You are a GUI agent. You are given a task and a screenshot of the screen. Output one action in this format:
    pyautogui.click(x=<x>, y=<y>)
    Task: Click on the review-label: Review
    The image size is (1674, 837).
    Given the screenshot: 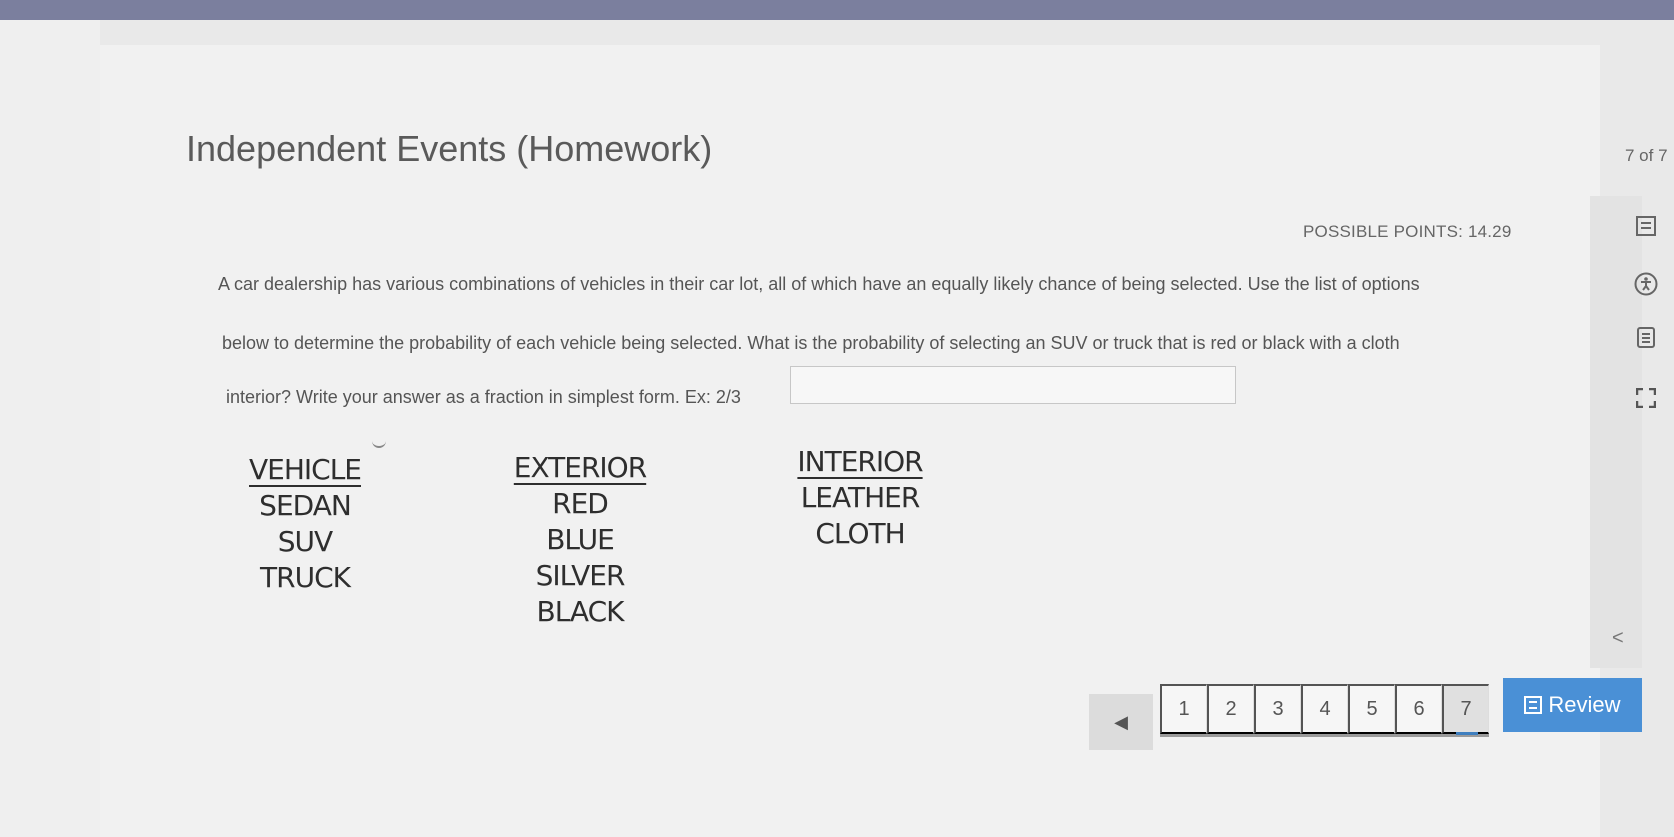 What is the action you would take?
    pyautogui.click(x=1584, y=704)
    